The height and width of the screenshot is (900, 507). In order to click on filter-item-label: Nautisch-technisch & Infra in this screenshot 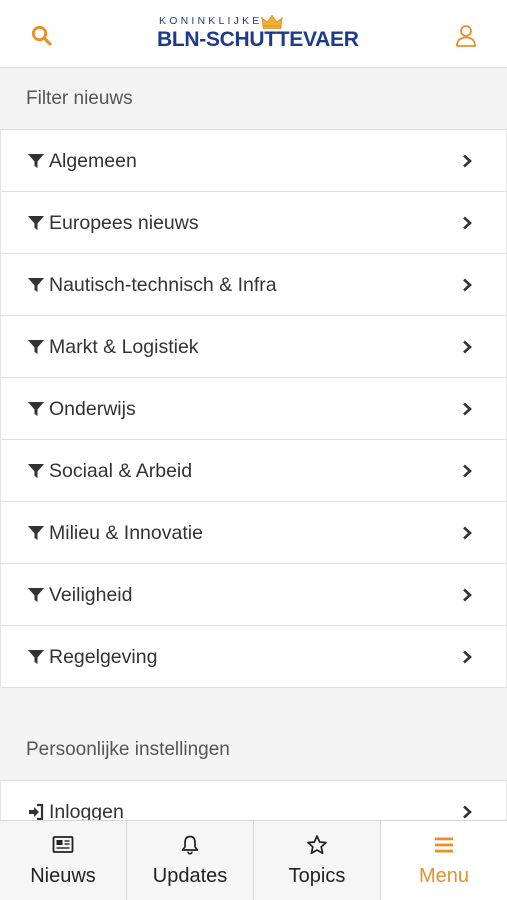, I will do `click(163, 285)`.